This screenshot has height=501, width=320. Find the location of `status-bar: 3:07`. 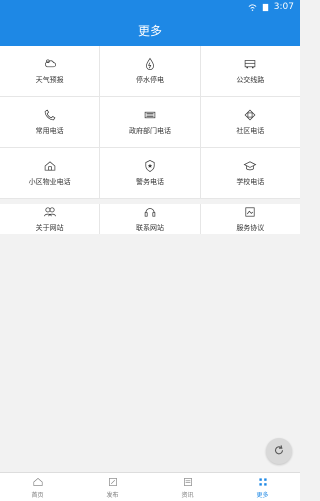

status-bar: 3:07 is located at coordinates (150, 7).